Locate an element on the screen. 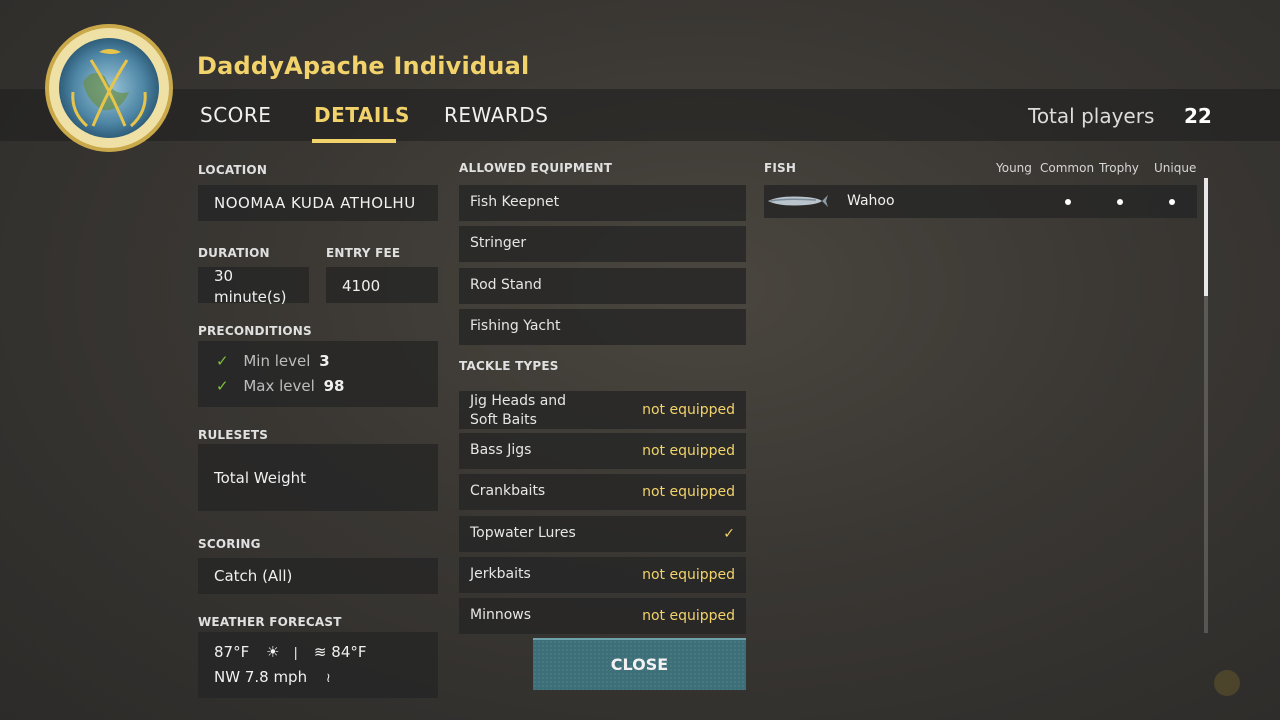 The image size is (1280, 720). tackle-row: Minnows not equipped is located at coordinates (602, 616).